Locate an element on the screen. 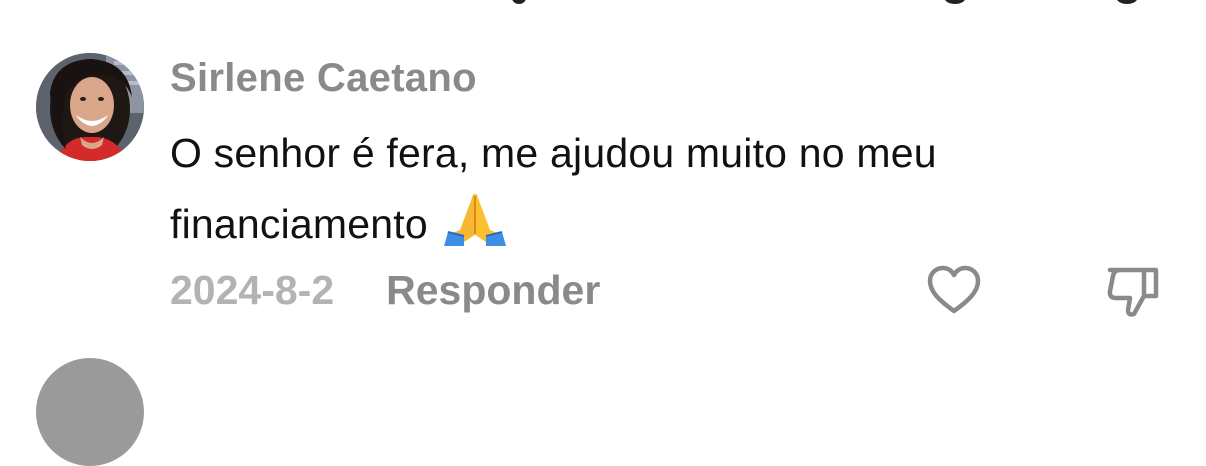 This screenshot has width=1206, height=466. folded-hands-icon is located at coordinates (475, 215).